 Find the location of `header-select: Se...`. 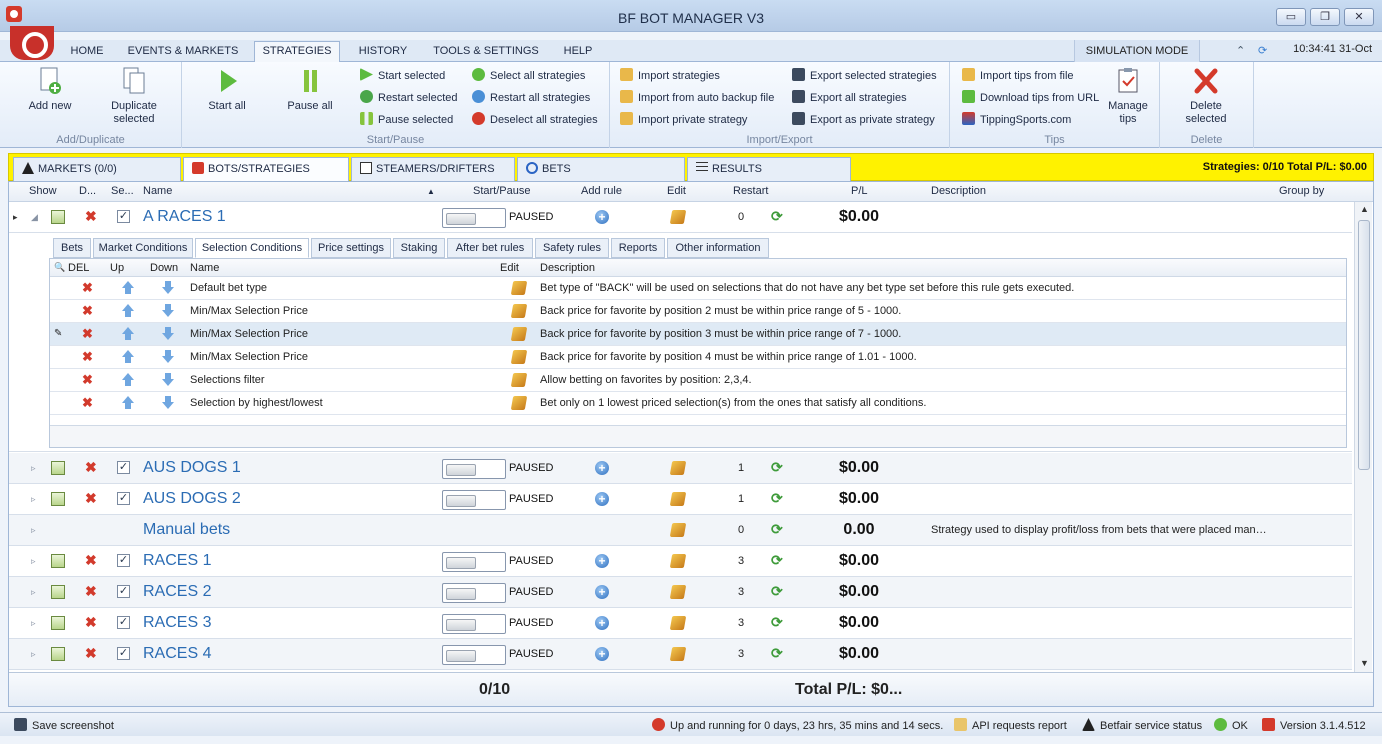

header-select: Se... is located at coordinates (122, 191).